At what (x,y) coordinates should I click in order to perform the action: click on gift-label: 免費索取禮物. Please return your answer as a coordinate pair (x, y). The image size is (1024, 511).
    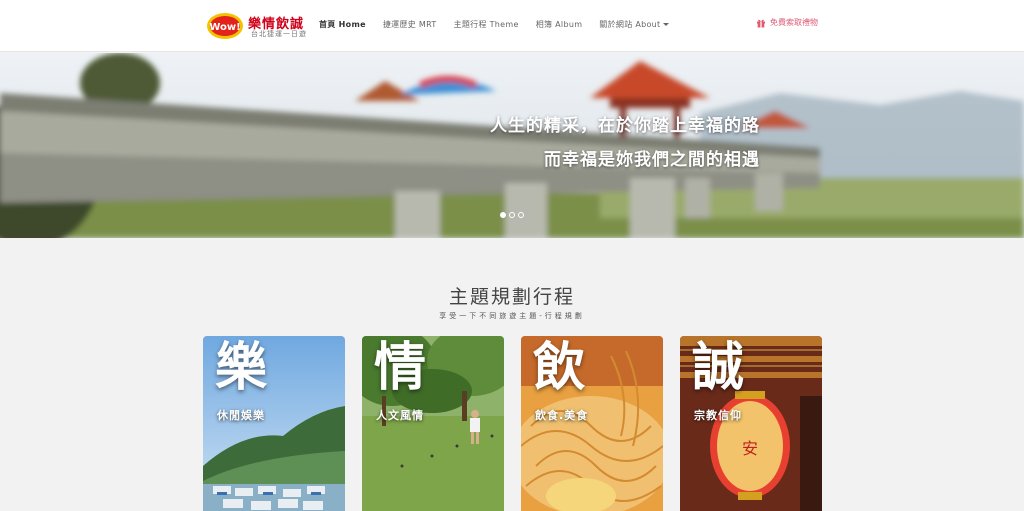
    Looking at the image, I should click on (794, 22).